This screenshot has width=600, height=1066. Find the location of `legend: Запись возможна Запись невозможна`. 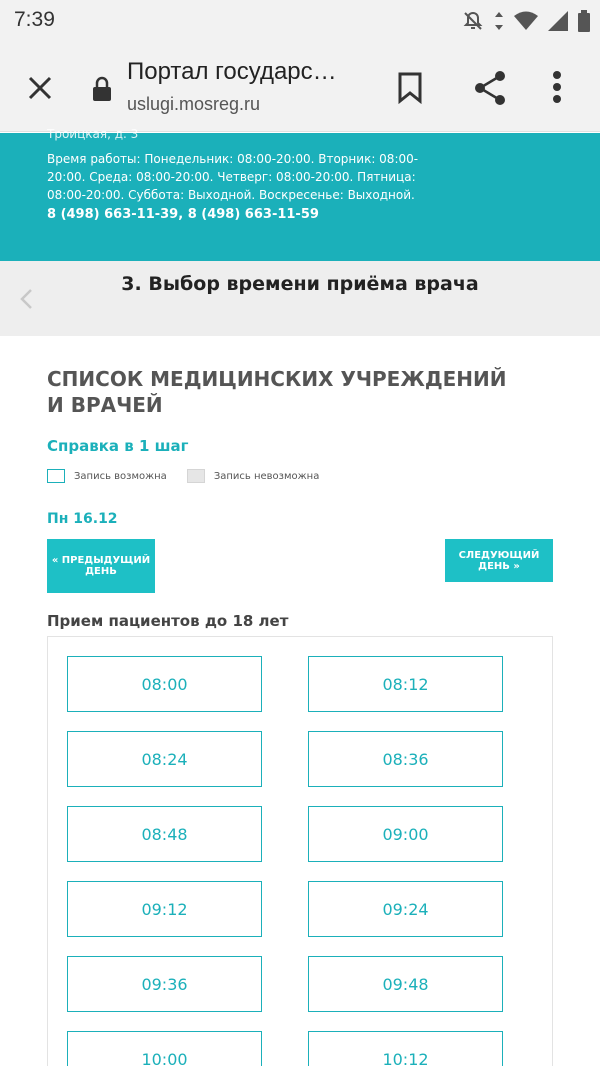

legend: Запись возможна Запись невозможна is located at coordinates (183, 476).